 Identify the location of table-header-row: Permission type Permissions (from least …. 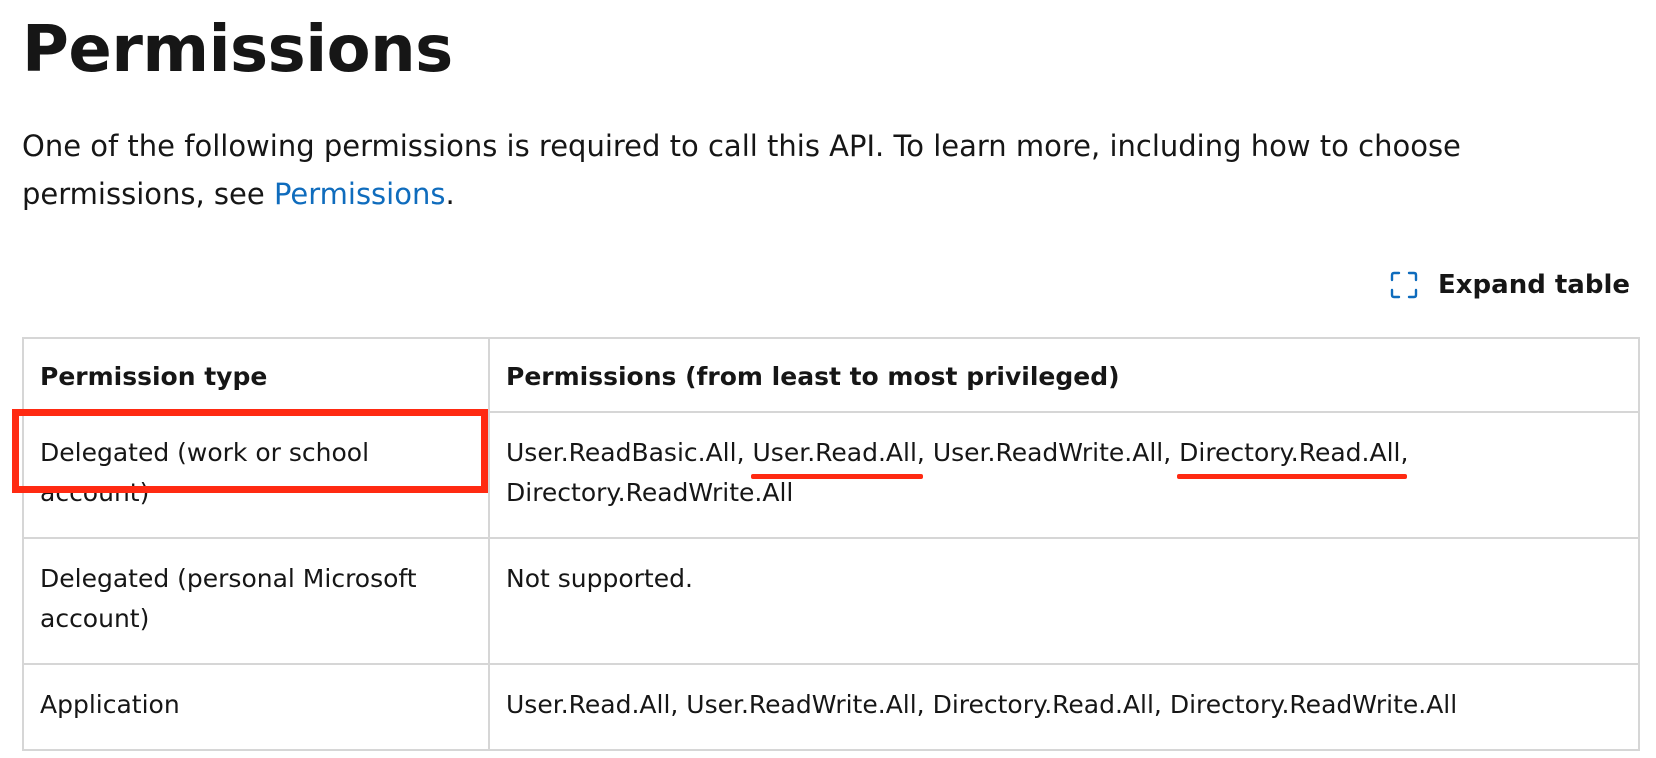
(831, 375).